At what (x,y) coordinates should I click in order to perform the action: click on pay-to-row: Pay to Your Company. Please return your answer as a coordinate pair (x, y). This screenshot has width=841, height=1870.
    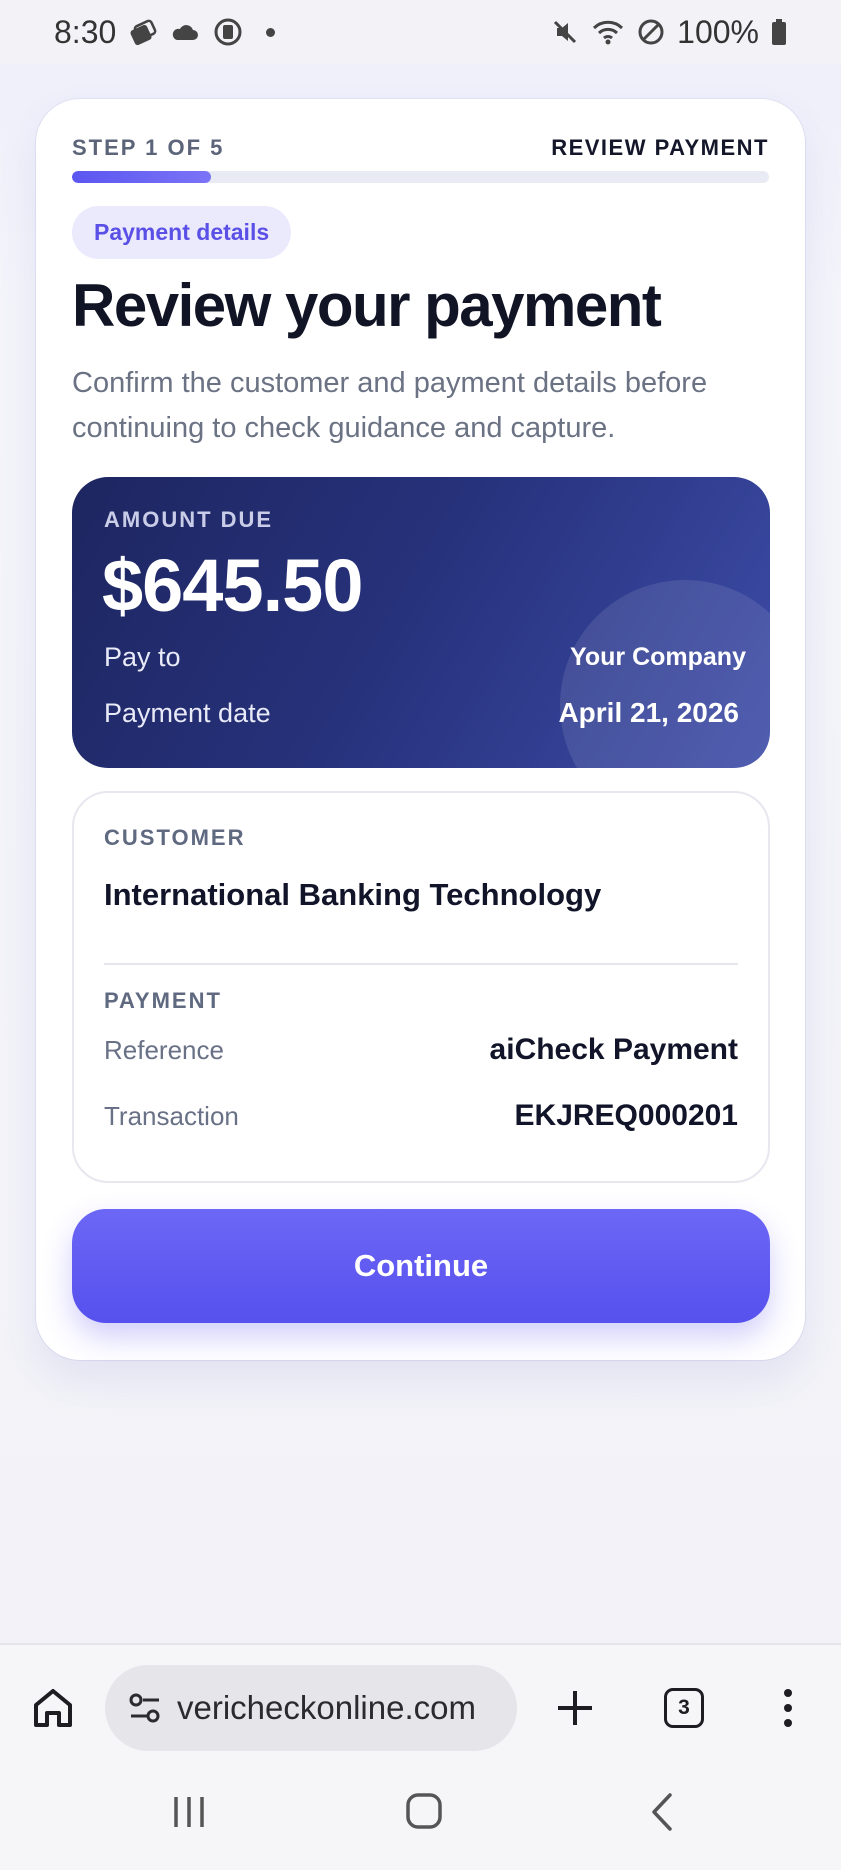
    Looking at the image, I should click on (425, 657).